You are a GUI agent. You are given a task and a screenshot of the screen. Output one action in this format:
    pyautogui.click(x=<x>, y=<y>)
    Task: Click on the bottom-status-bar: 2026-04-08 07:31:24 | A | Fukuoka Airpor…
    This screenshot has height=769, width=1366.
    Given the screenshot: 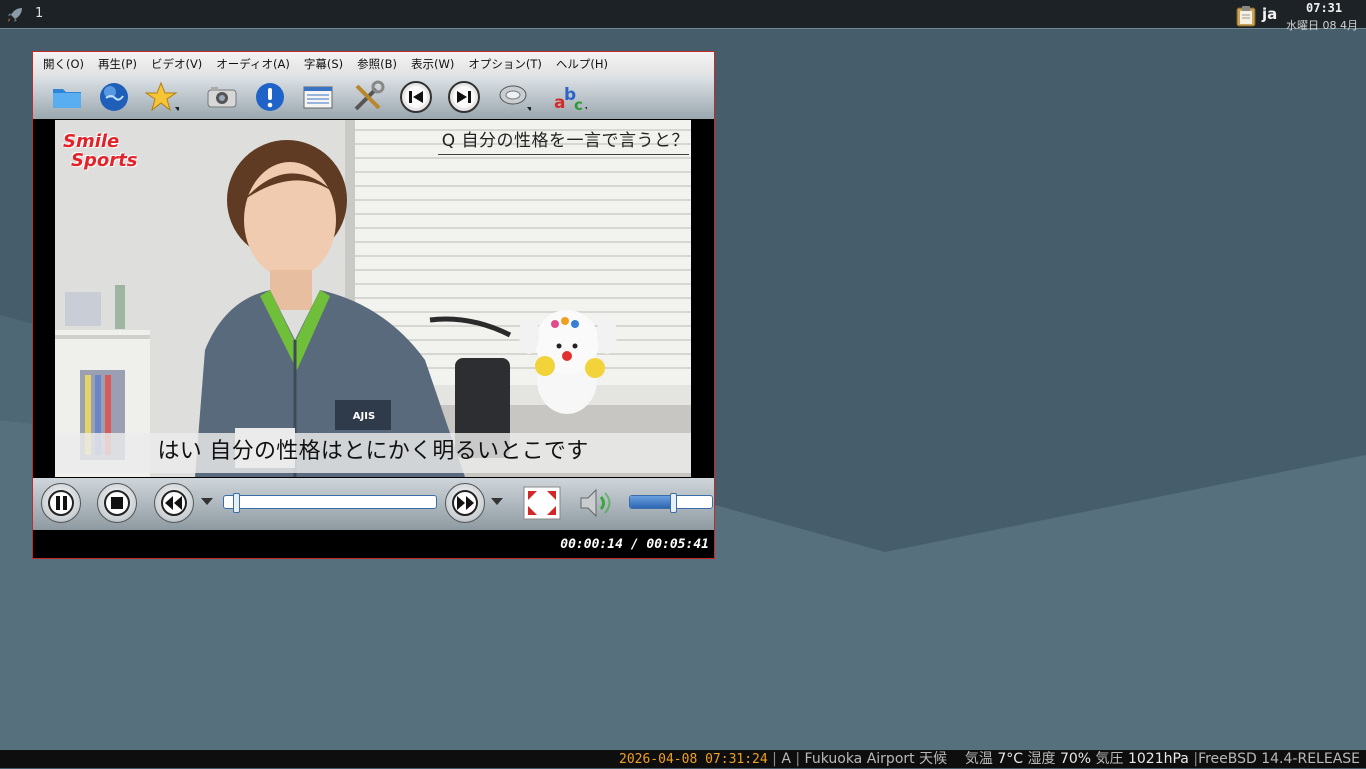 What is the action you would take?
    pyautogui.click(x=683, y=759)
    